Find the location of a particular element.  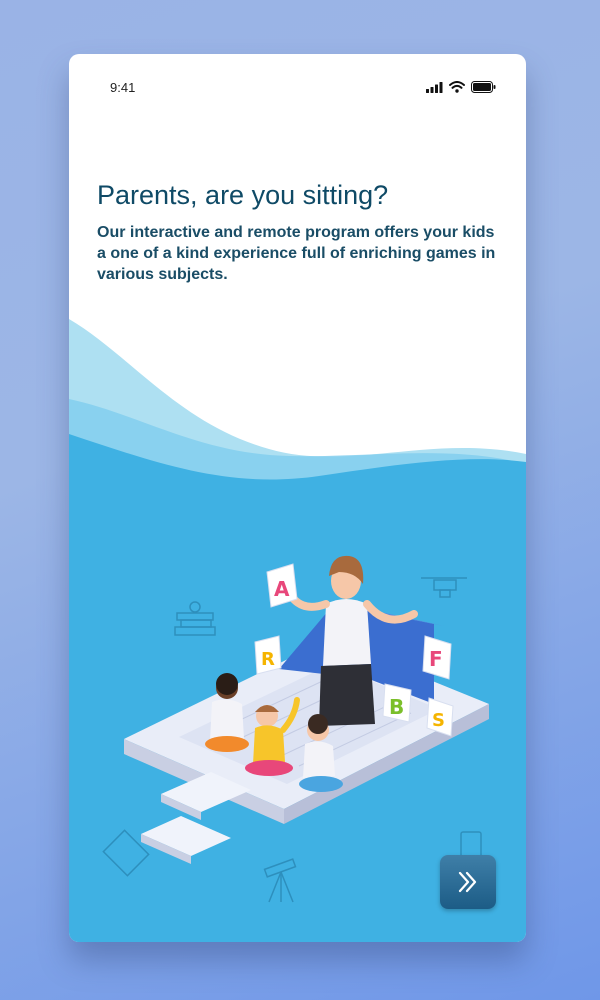

telescope-icon is located at coordinates (280, 880).